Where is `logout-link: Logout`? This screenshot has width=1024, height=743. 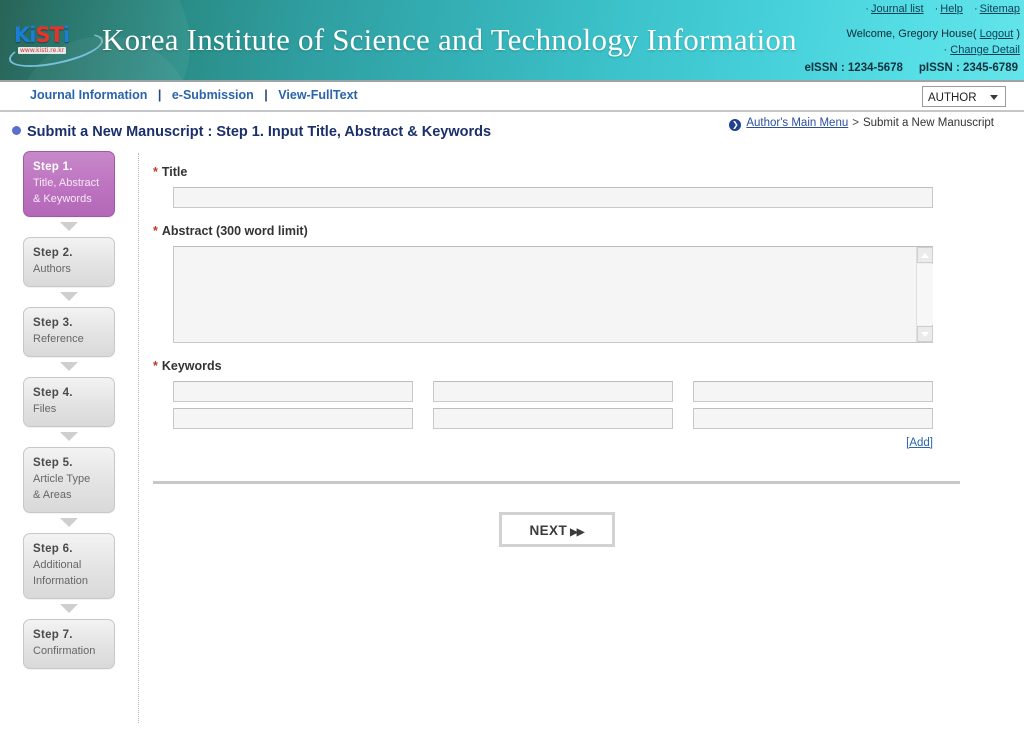
logout-link: Logout is located at coordinates (997, 34).